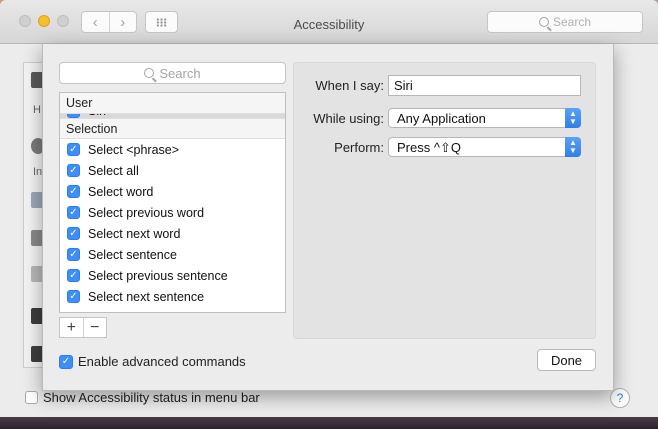 The image size is (658, 429). I want to click on desktop-background, so click(329, 423).